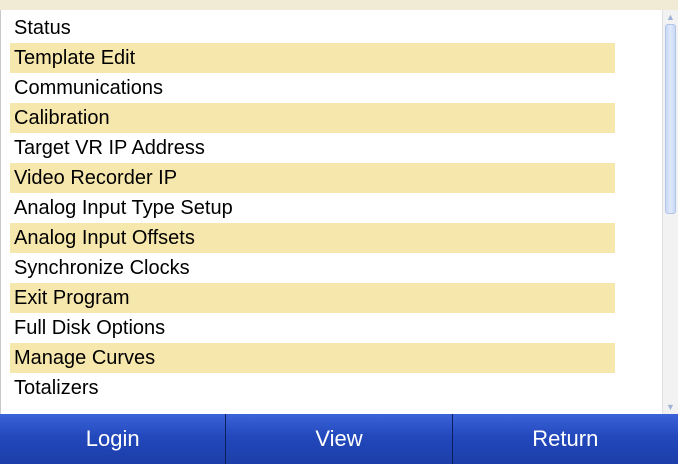 This screenshot has width=678, height=464. What do you see at coordinates (565, 439) in the screenshot?
I see `return-button: Return` at bounding box center [565, 439].